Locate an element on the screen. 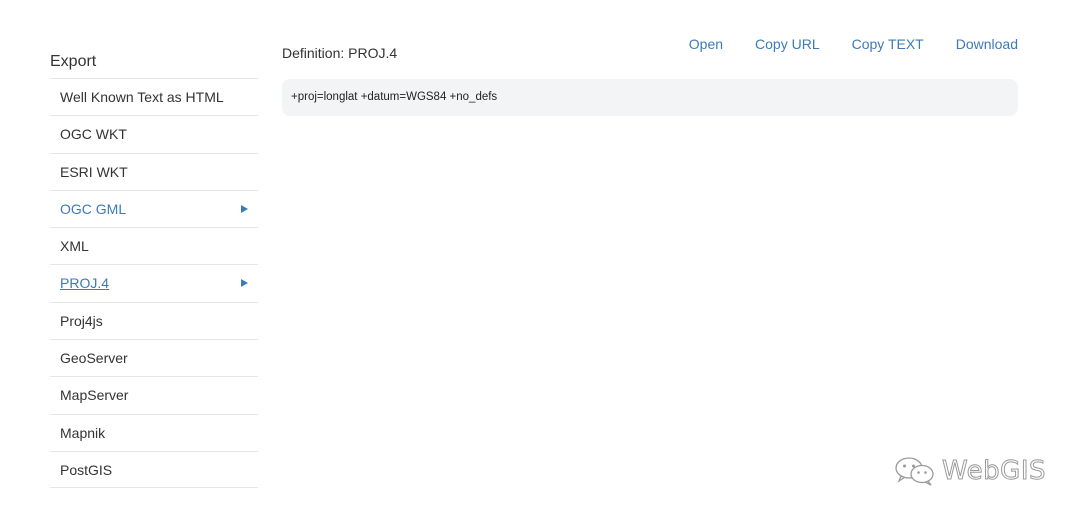  sidebar-item-label: OGC GML is located at coordinates (93, 208).